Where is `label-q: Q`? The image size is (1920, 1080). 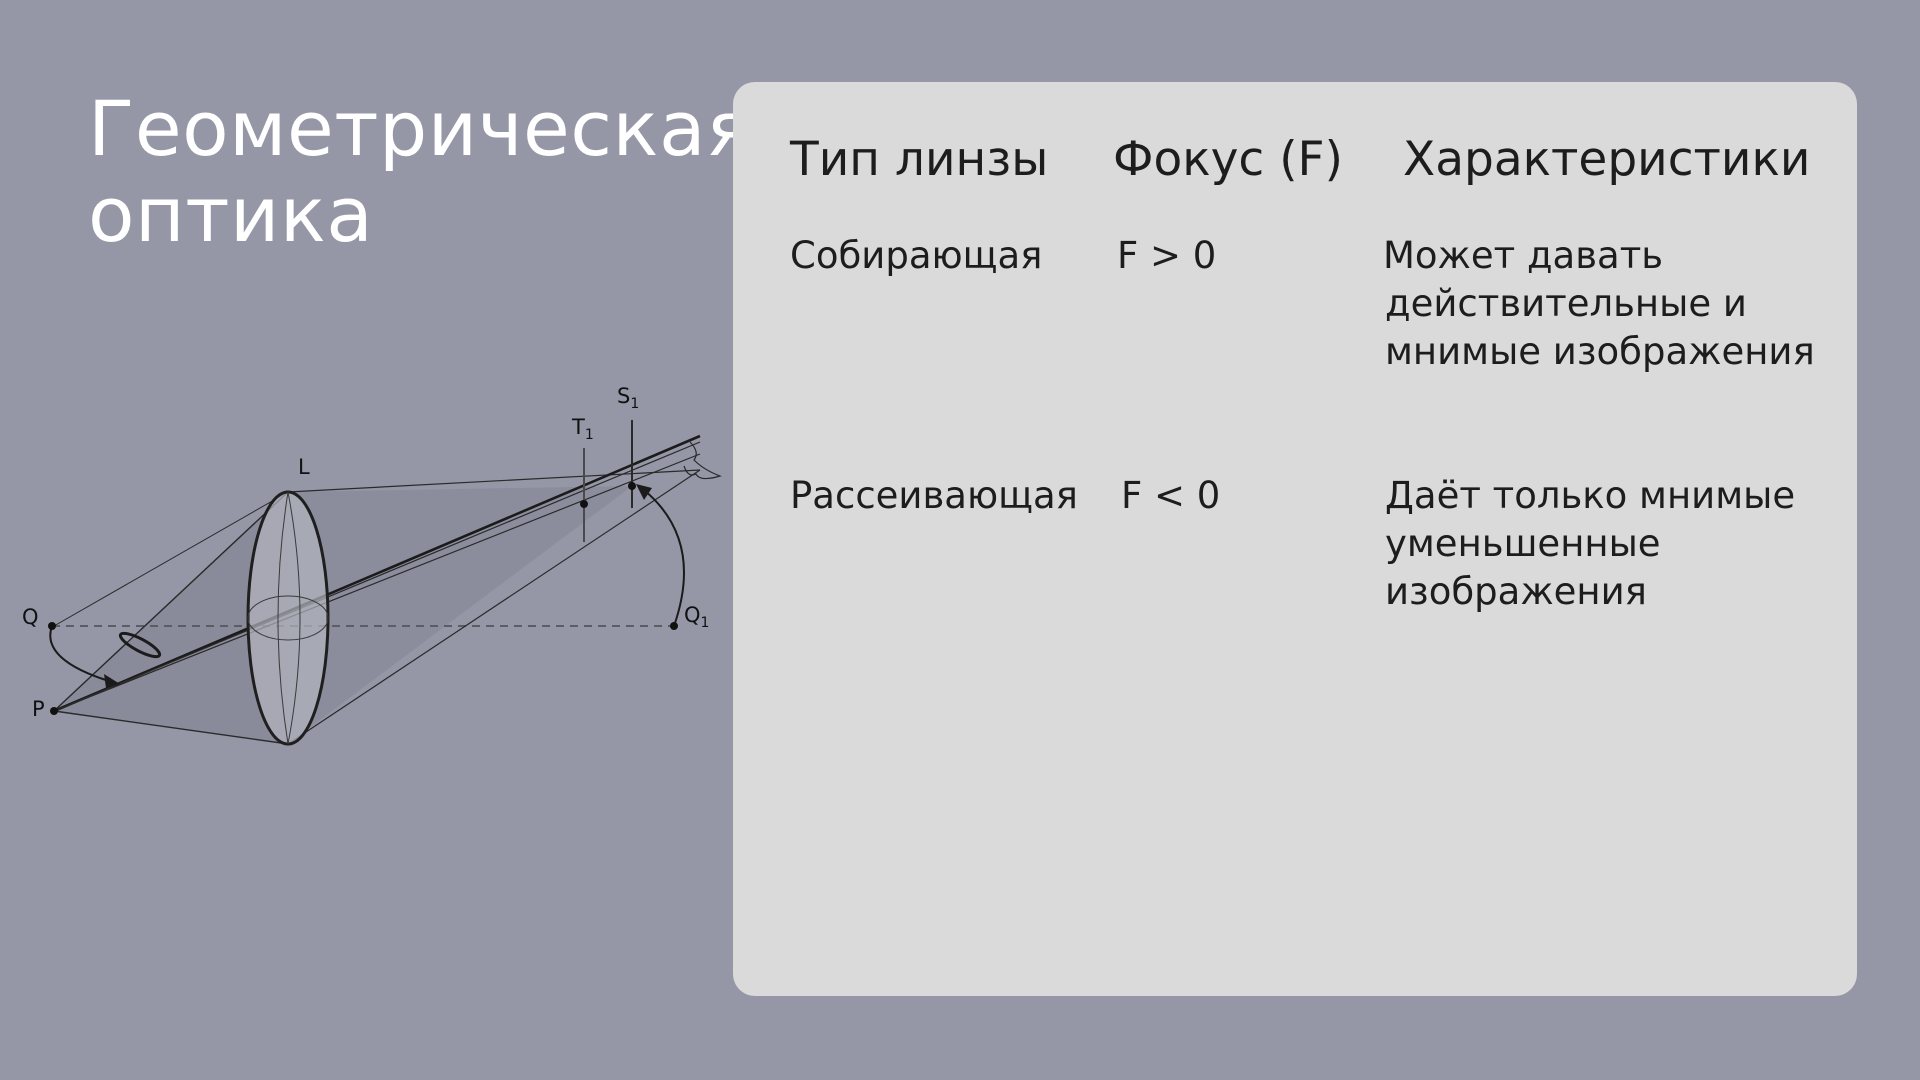
label-q: Q is located at coordinates (30, 617).